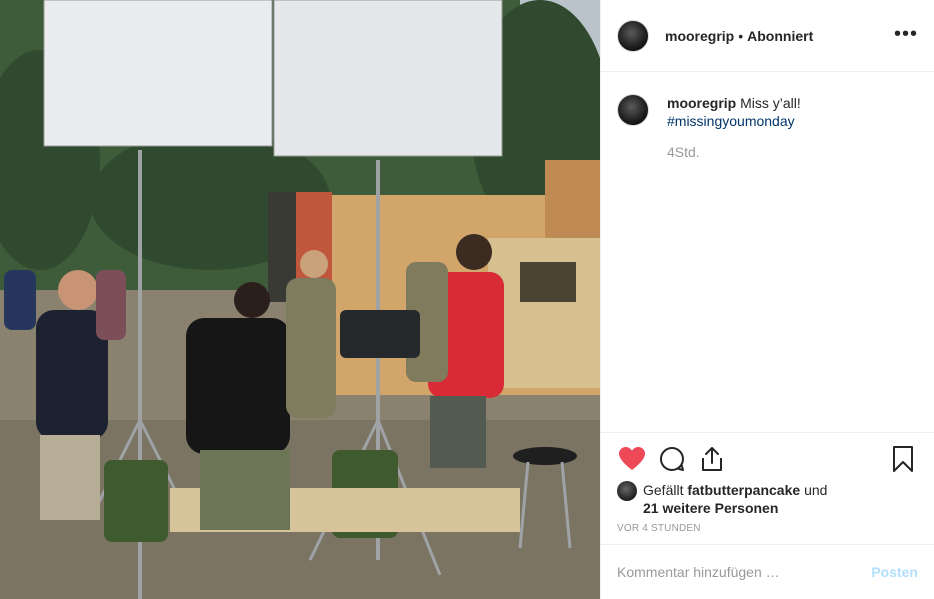 The height and width of the screenshot is (599, 934). What do you see at coordinates (906, 34) in the screenshot?
I see `more-horizontal-icon: •••` at bounding box center [906, 34].